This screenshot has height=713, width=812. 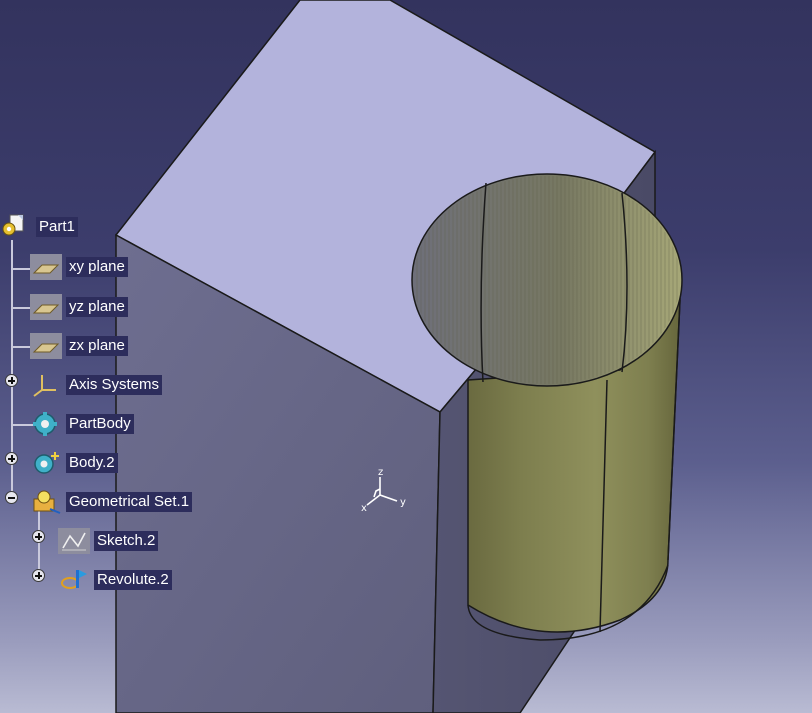 I want to click on tree-node-label: Part1, so click(x=57, y=227).